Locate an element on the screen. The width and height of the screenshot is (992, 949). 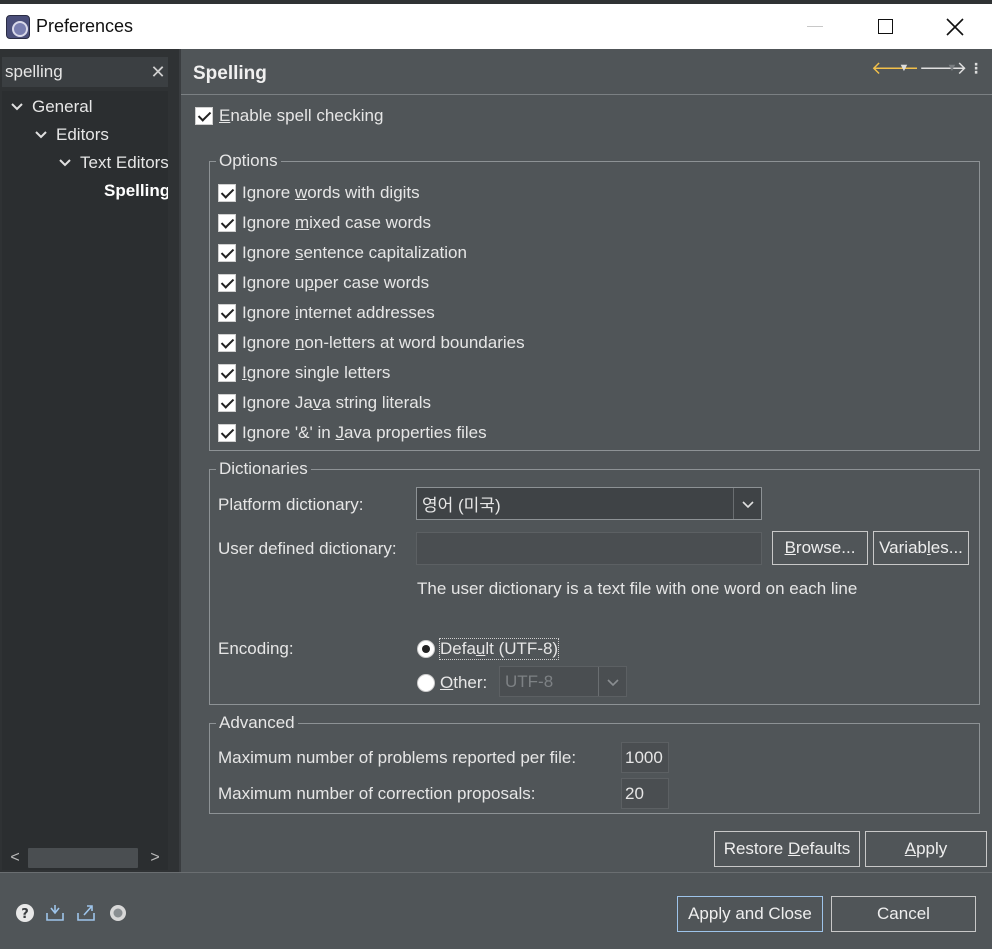
tree-item-spelling: Spelling is located at coordinates (136, 191).